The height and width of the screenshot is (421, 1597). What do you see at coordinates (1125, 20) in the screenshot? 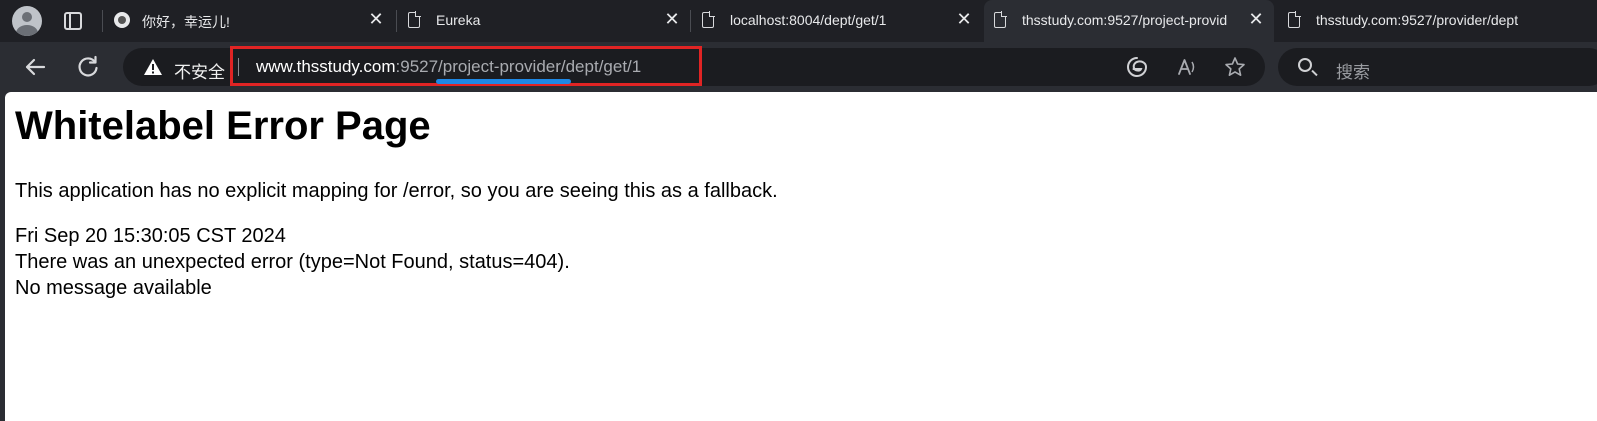
I see `tab-title: thsstudy.com:9527/project-provid` at bounding box center [1125, 20].